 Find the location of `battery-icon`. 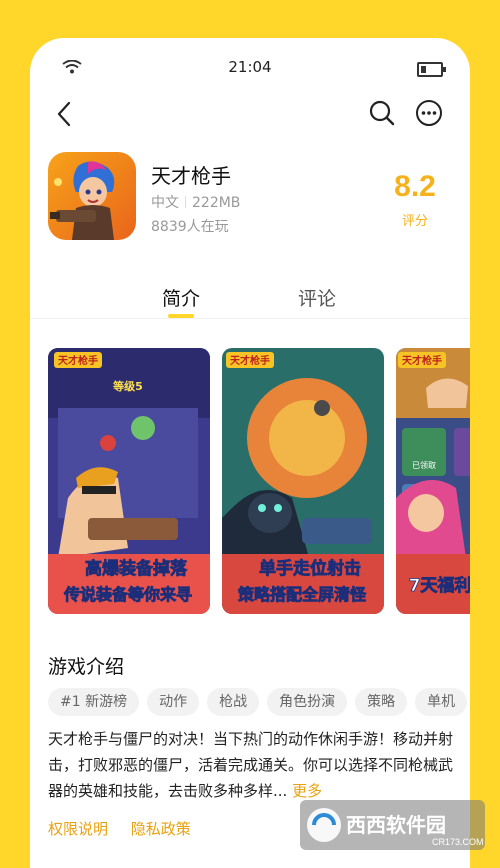

battery-icon is located at coordinates (431, 69).